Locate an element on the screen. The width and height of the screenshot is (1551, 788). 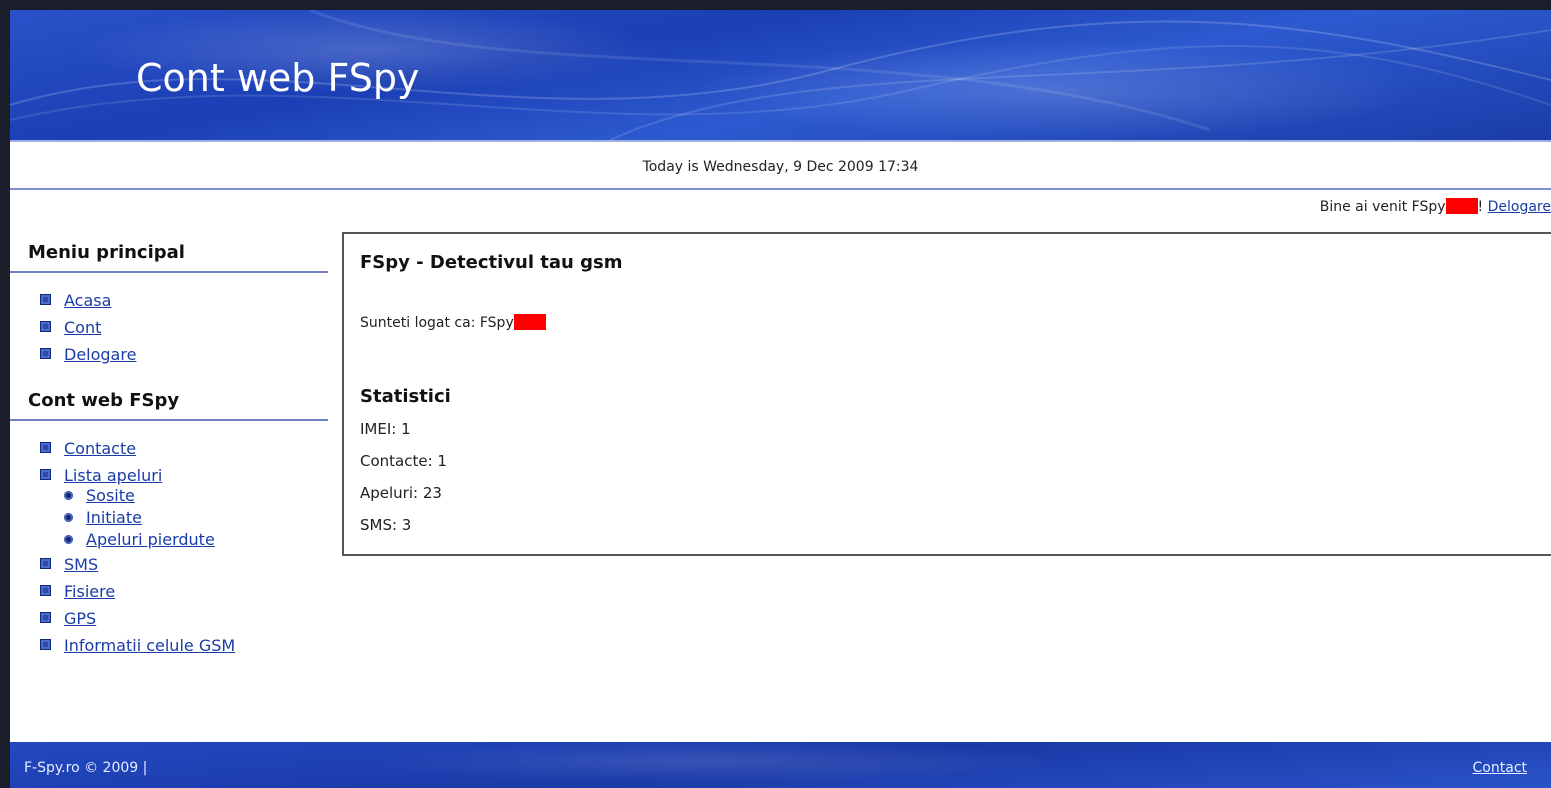
menu-link-lista-apeluri: Lista apeluri is located at coordinates (113, 475).